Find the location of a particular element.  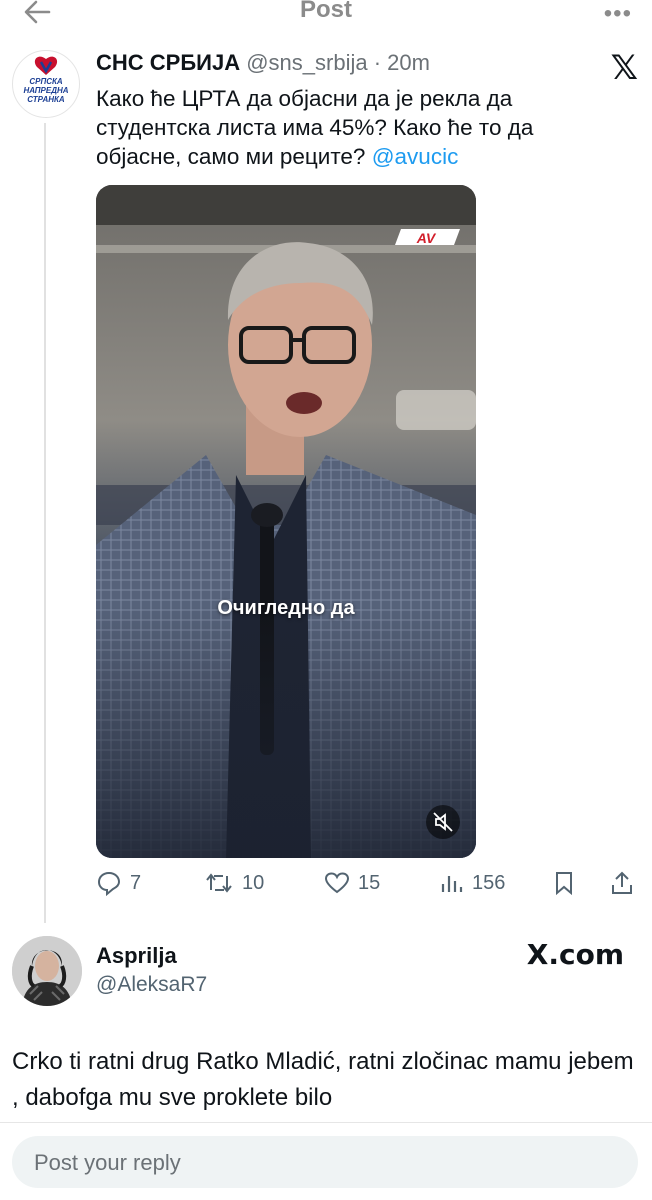

page-title: Post is located at coordinates (325, 11).